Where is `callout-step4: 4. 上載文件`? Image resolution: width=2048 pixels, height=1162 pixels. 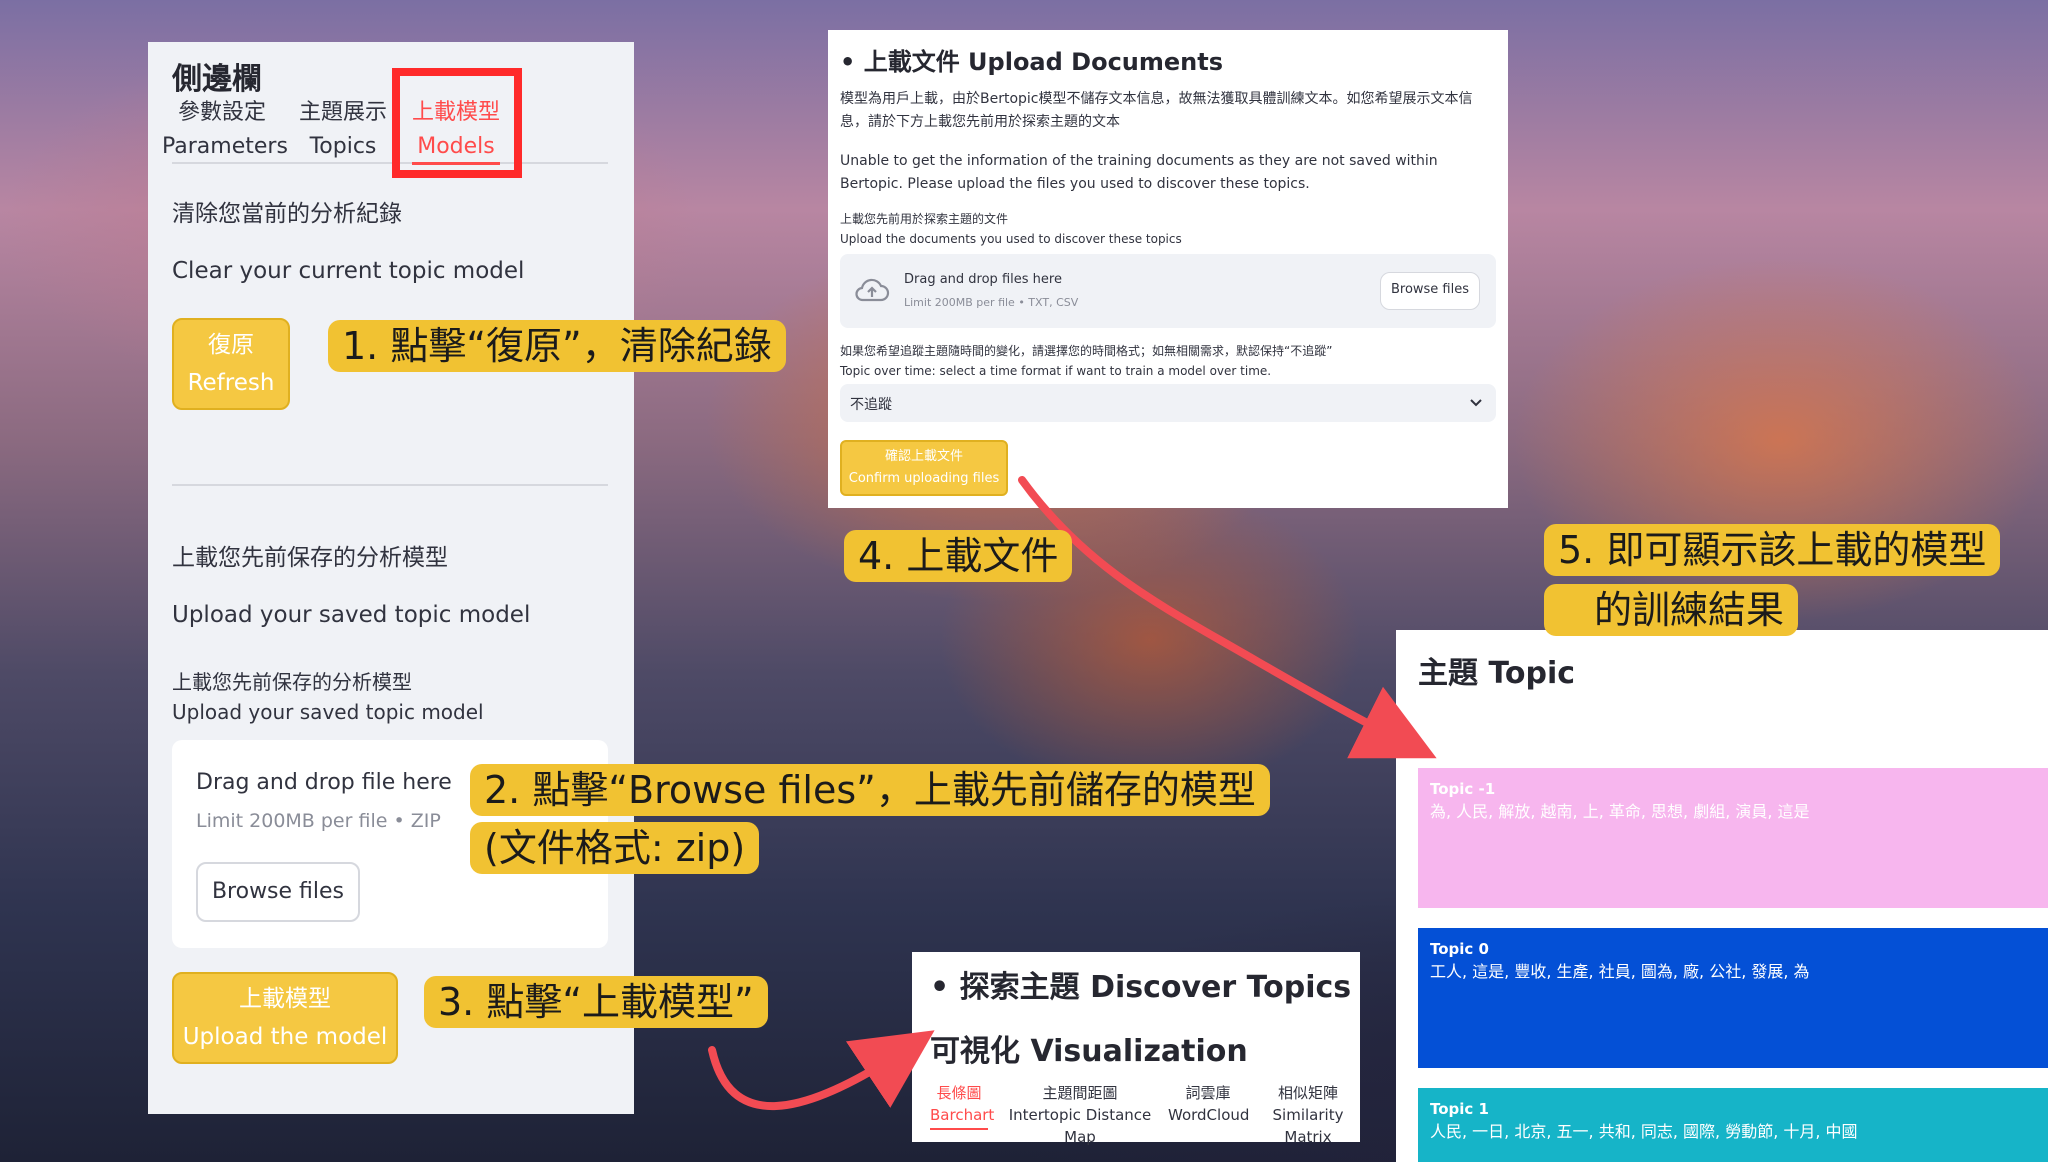 callout-step4: 4. 上載文件 is located at coordinates (958, 556).